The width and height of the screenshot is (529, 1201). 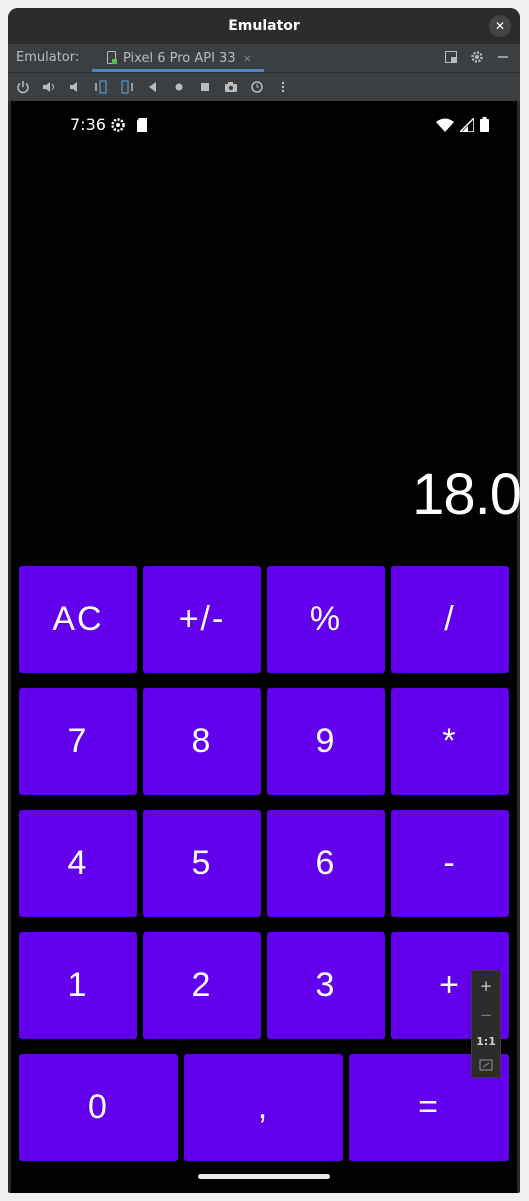 What do you see at coordinates (127, 87) in the screenshot?
I see `rotate-right-icon` at bounding box center [127, 87].